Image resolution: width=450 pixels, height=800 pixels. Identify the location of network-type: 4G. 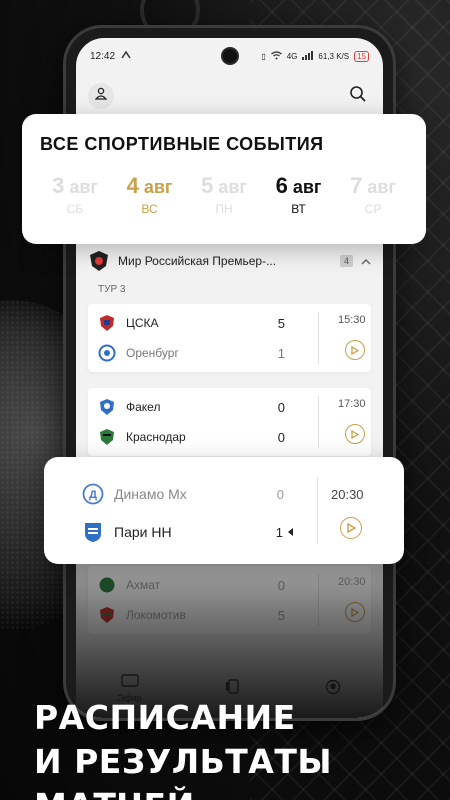
(292, 56).